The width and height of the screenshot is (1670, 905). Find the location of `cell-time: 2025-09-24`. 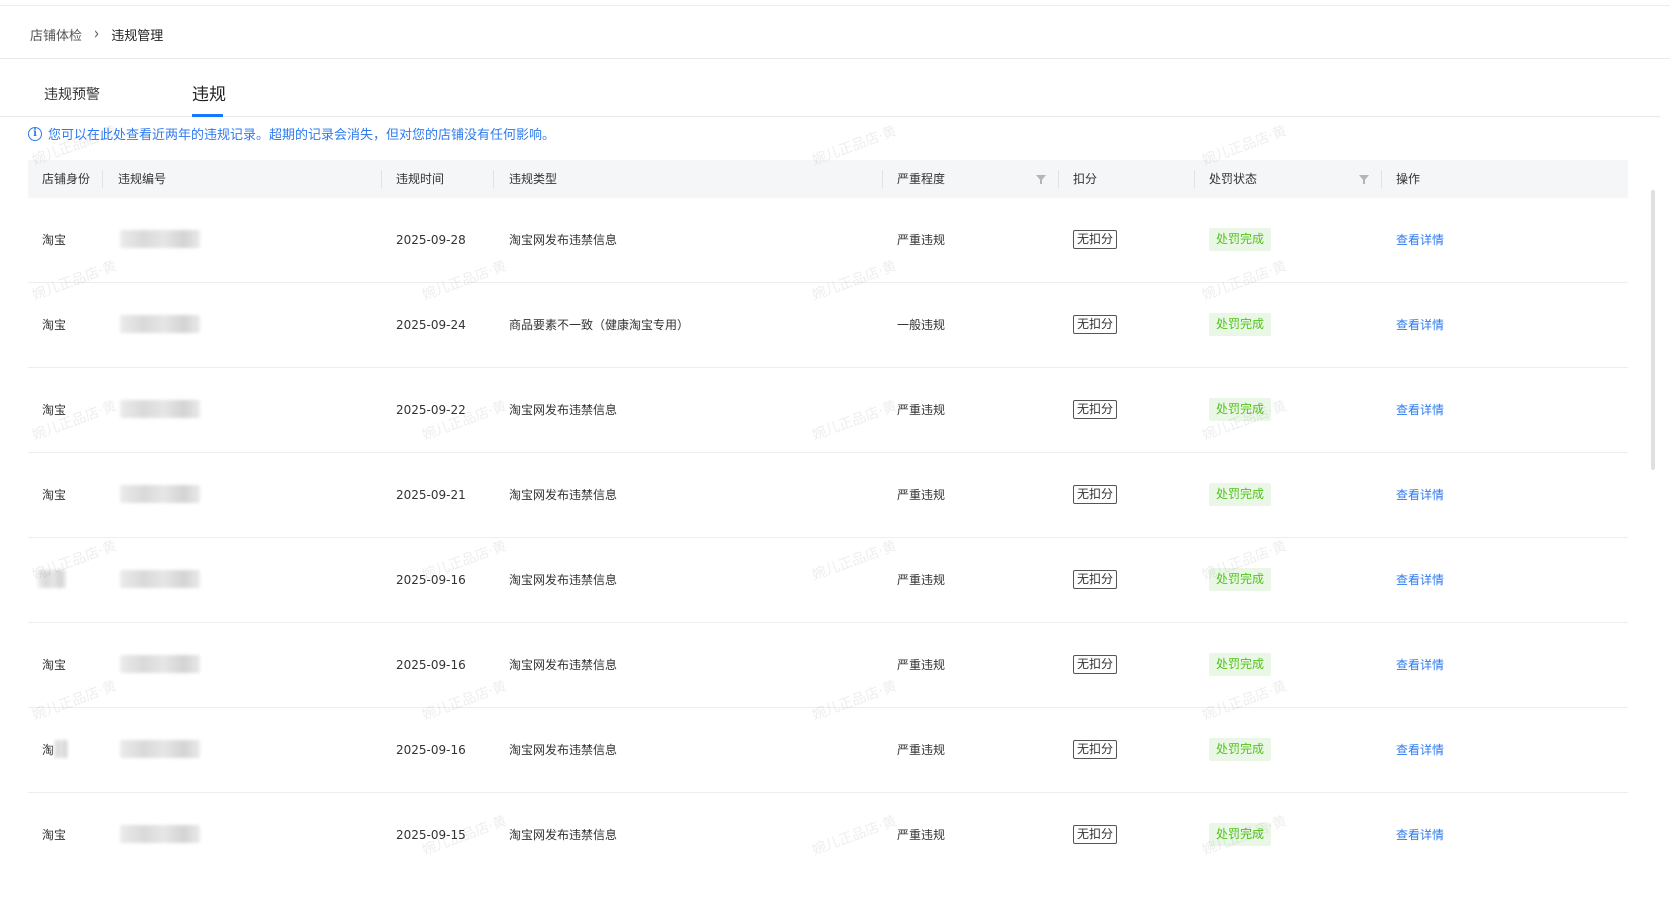

cell-time: 2025-09-24 is located at coordinates (431, 325).